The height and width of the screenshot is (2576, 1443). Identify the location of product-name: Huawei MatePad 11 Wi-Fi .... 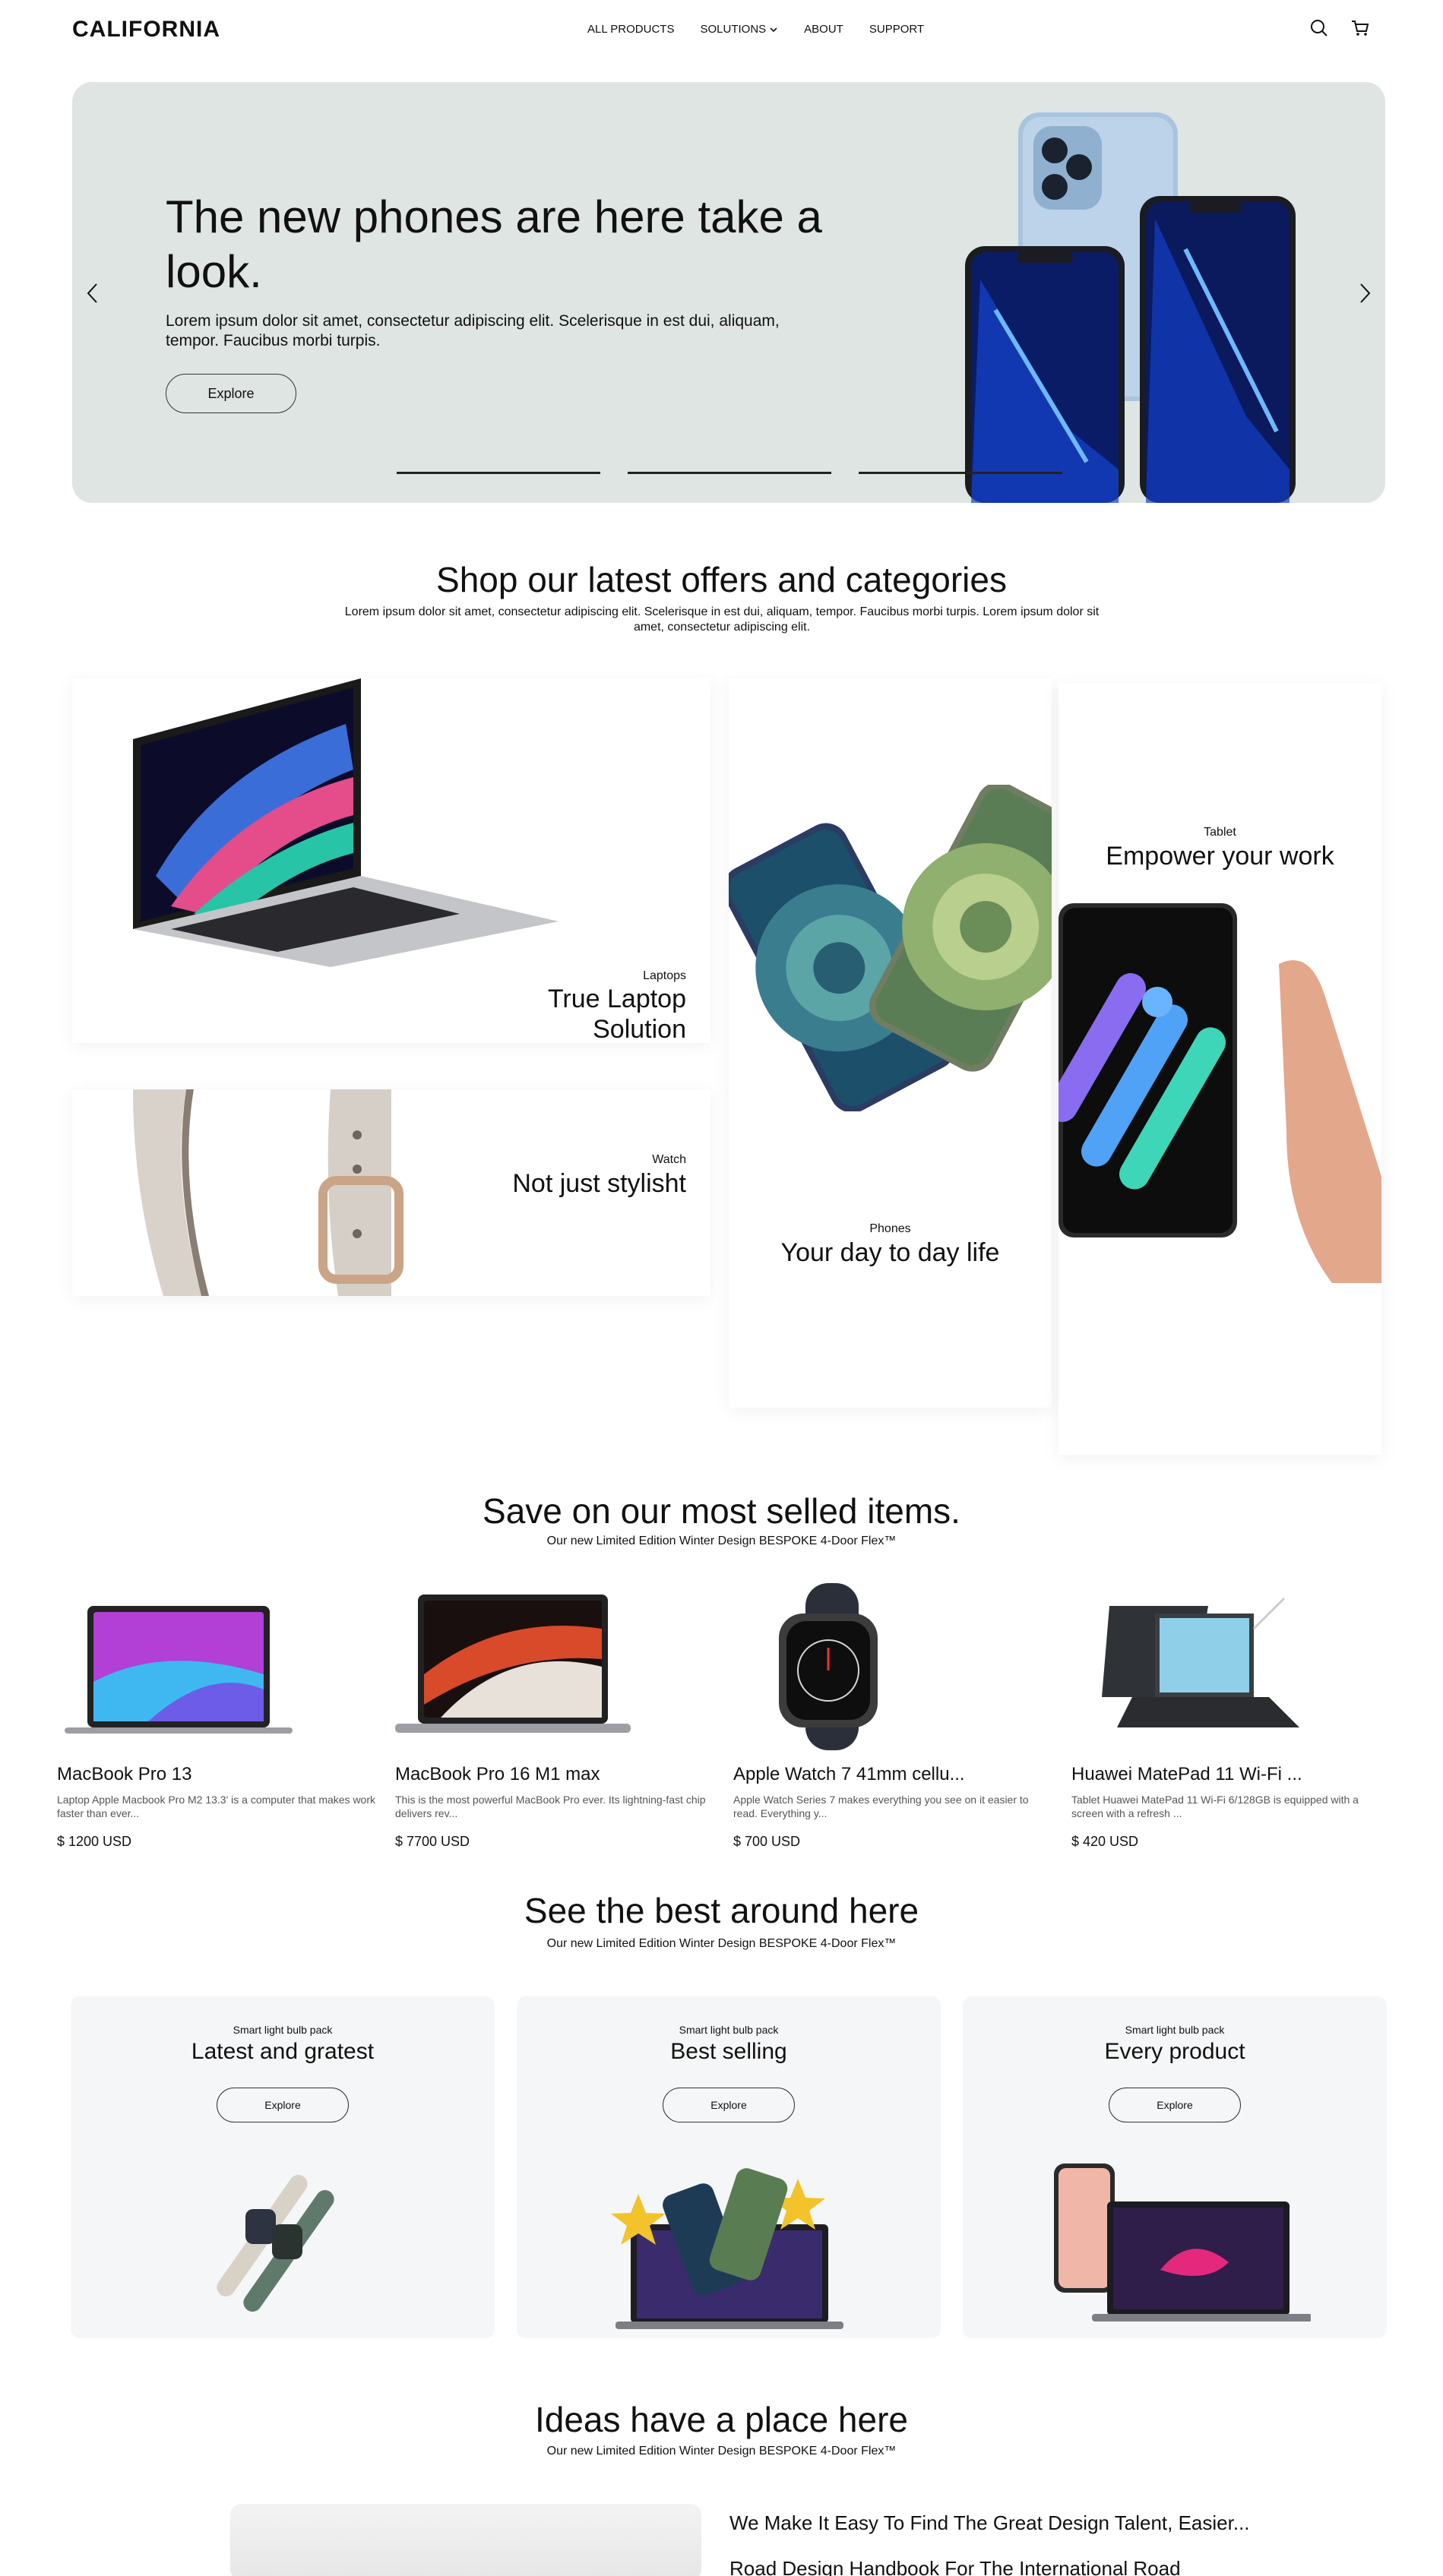
(1186, 1774).